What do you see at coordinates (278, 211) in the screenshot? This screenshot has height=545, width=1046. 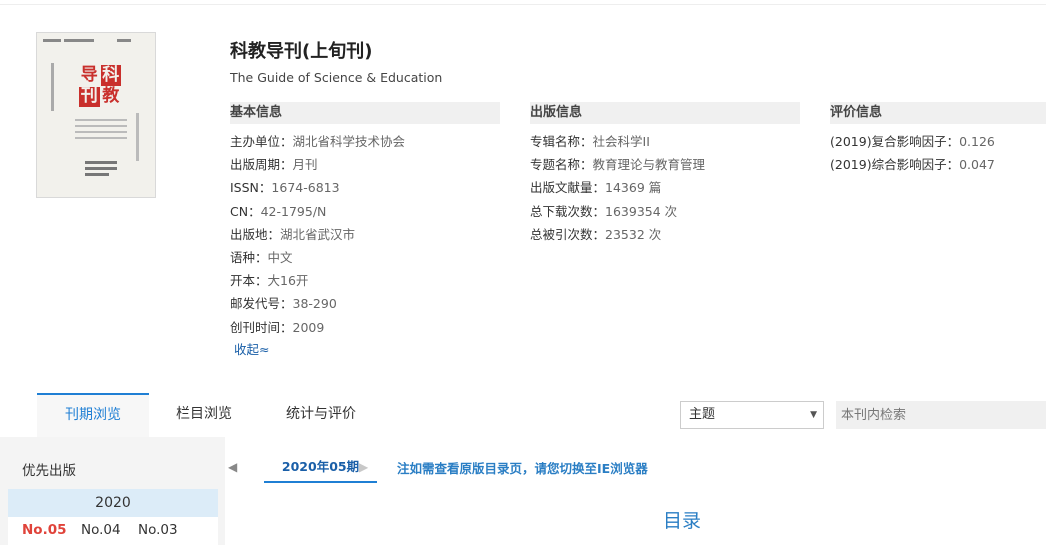 I see `info-row-cn: CN：42-1795/N` at bounding box center [278, 211].